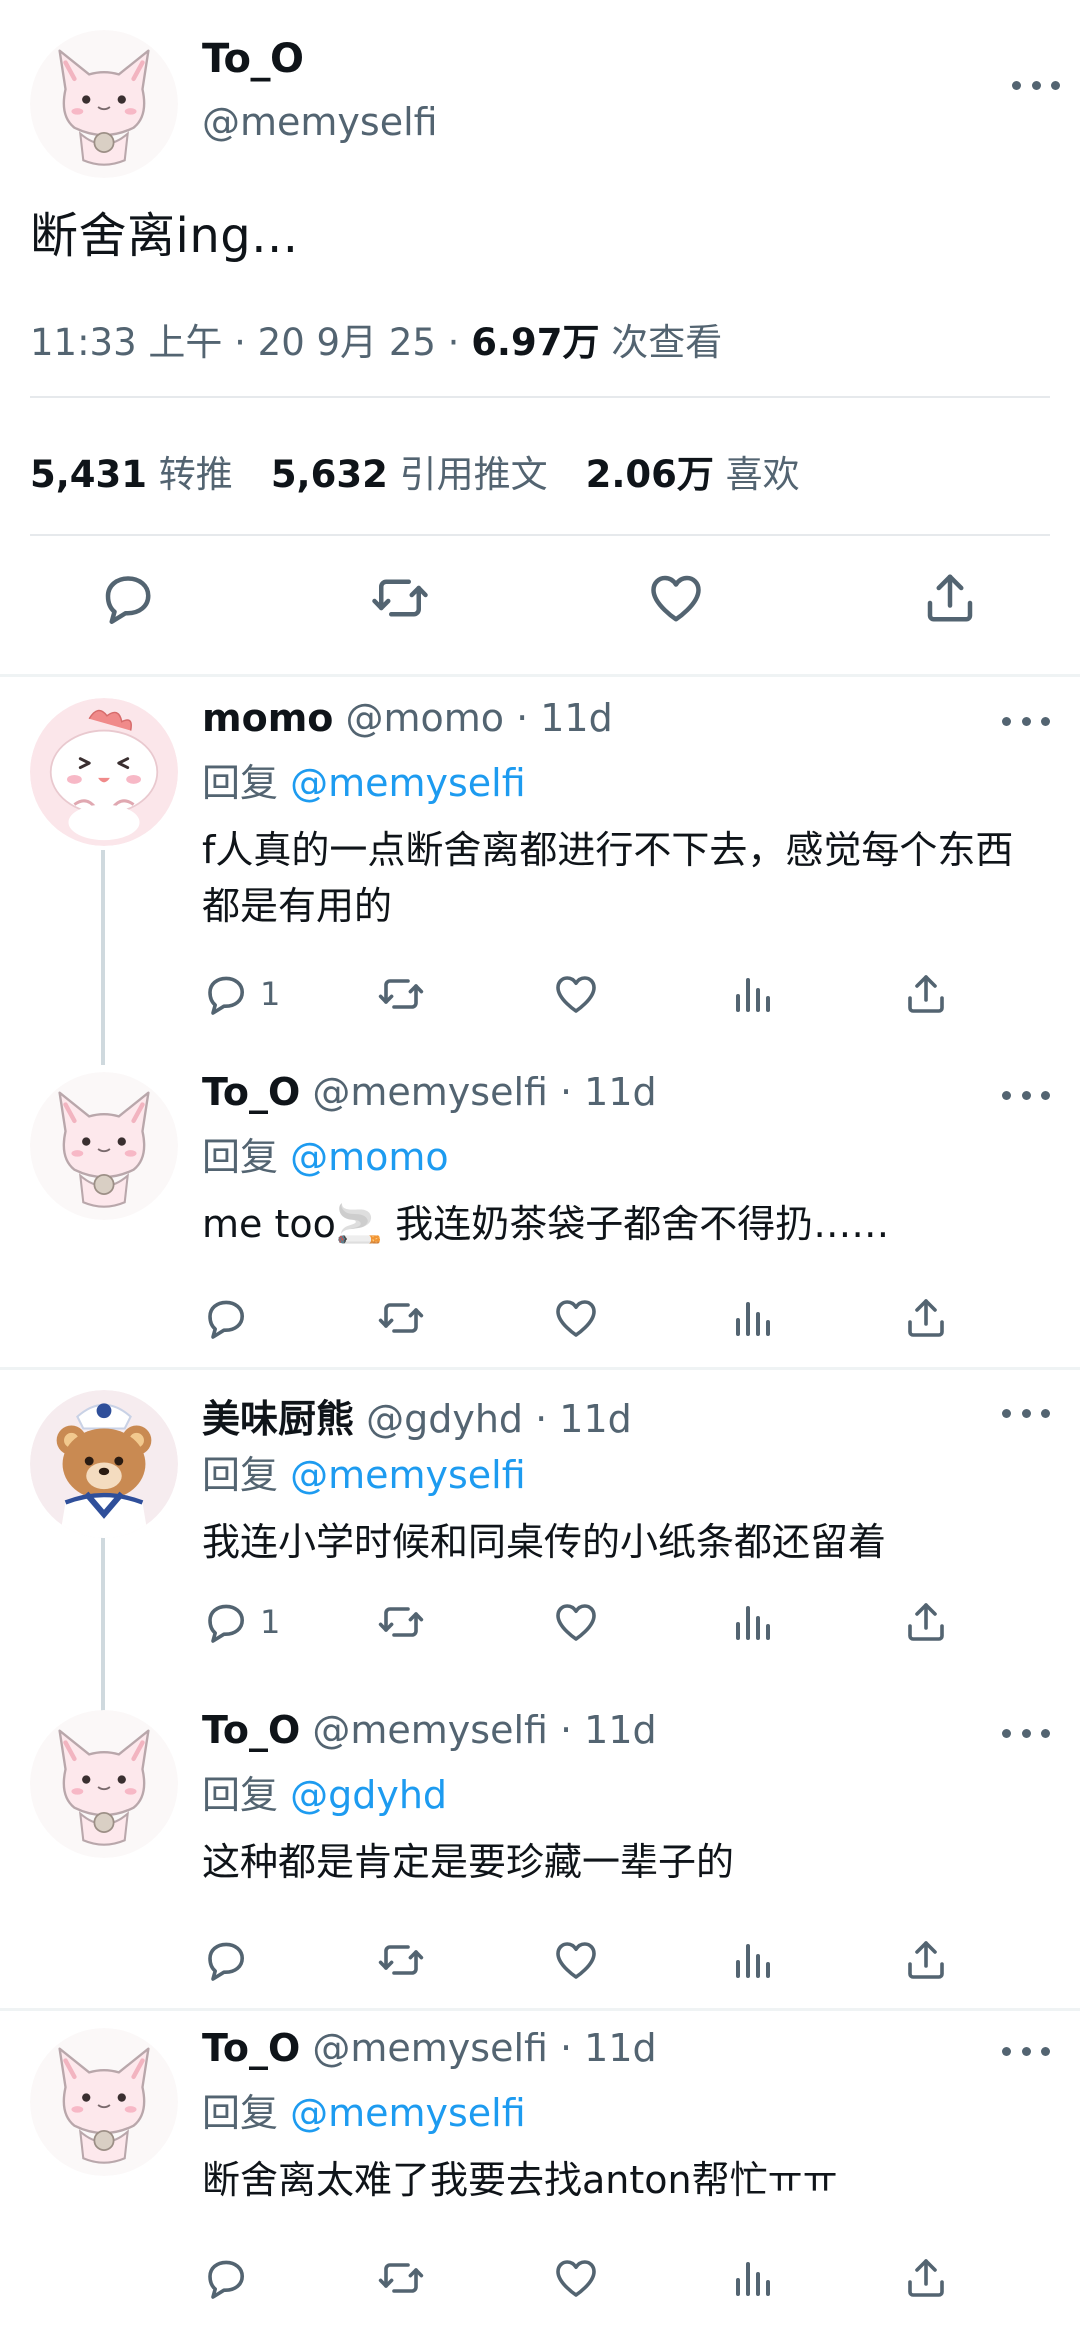  I want to click on quotes-stat: 5,632 引用推文, so click(409, 474).